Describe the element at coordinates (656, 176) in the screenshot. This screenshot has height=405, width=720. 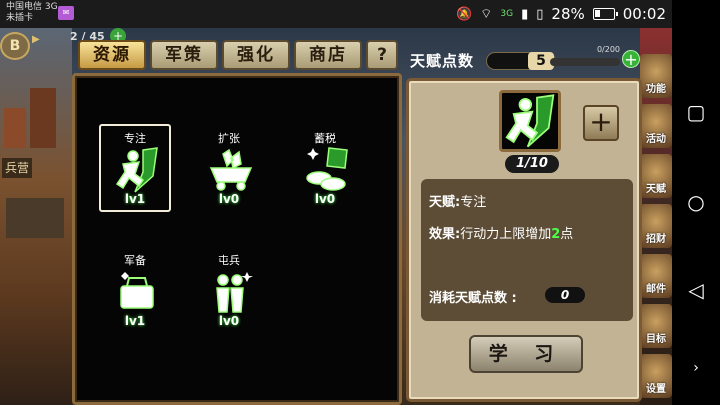
I see `talent-menu-icon: 天赋` at that location.